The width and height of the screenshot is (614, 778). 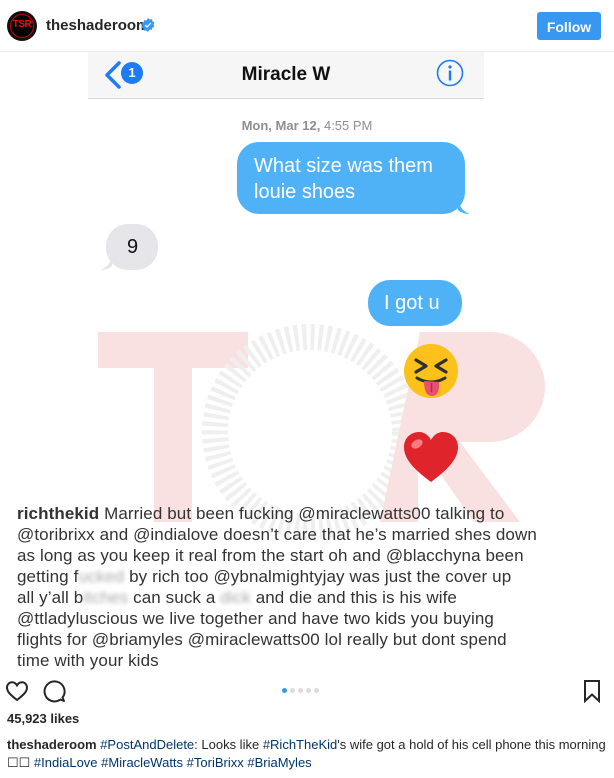 What do you see at coordinates (279, 762) in the screenshot?
I see `hashtag-link: #BriaMyles` at bounding box center [279, 762].